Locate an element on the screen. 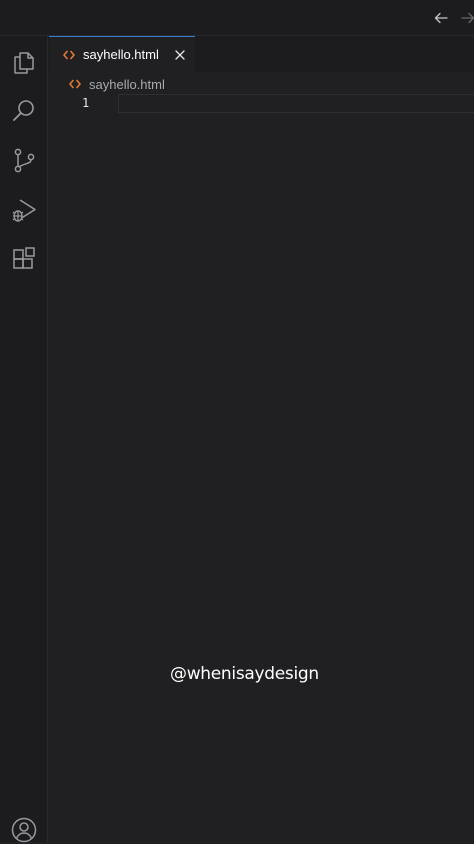 This screenshot has width=474, height=844. arrow-left-icon is located at coordinates (441, 18).